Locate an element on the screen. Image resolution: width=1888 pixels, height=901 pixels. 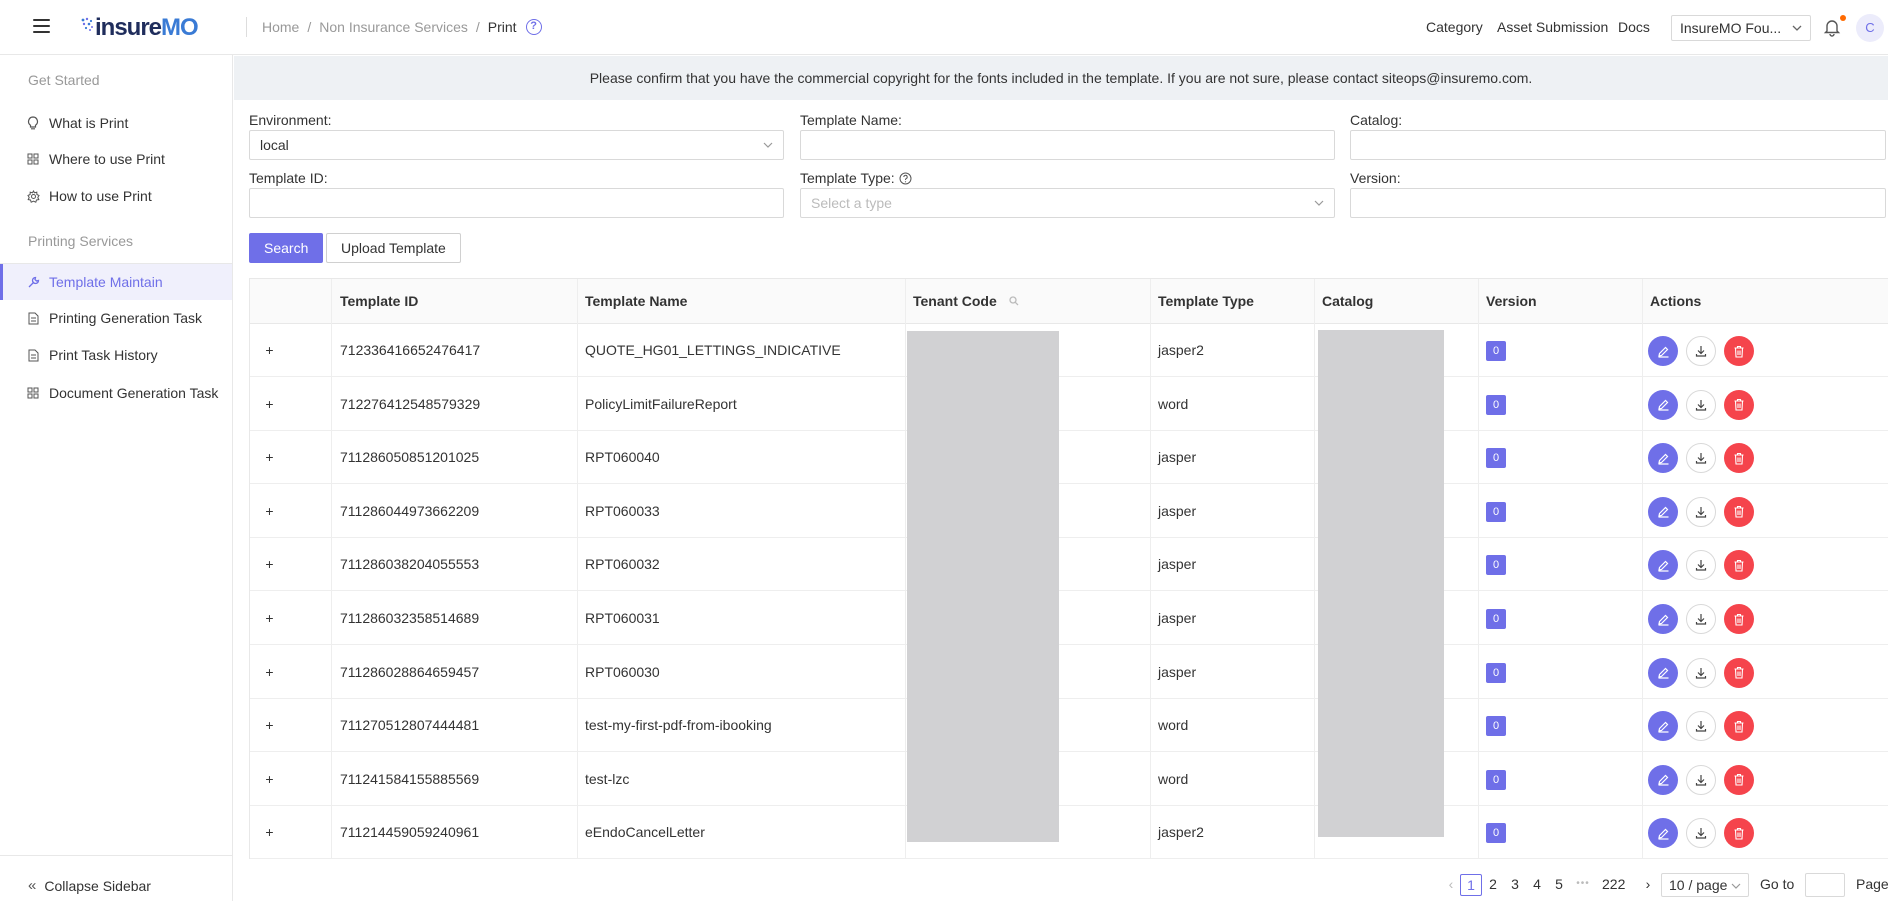
pencil-icon is located at coordinates (1662, 512).